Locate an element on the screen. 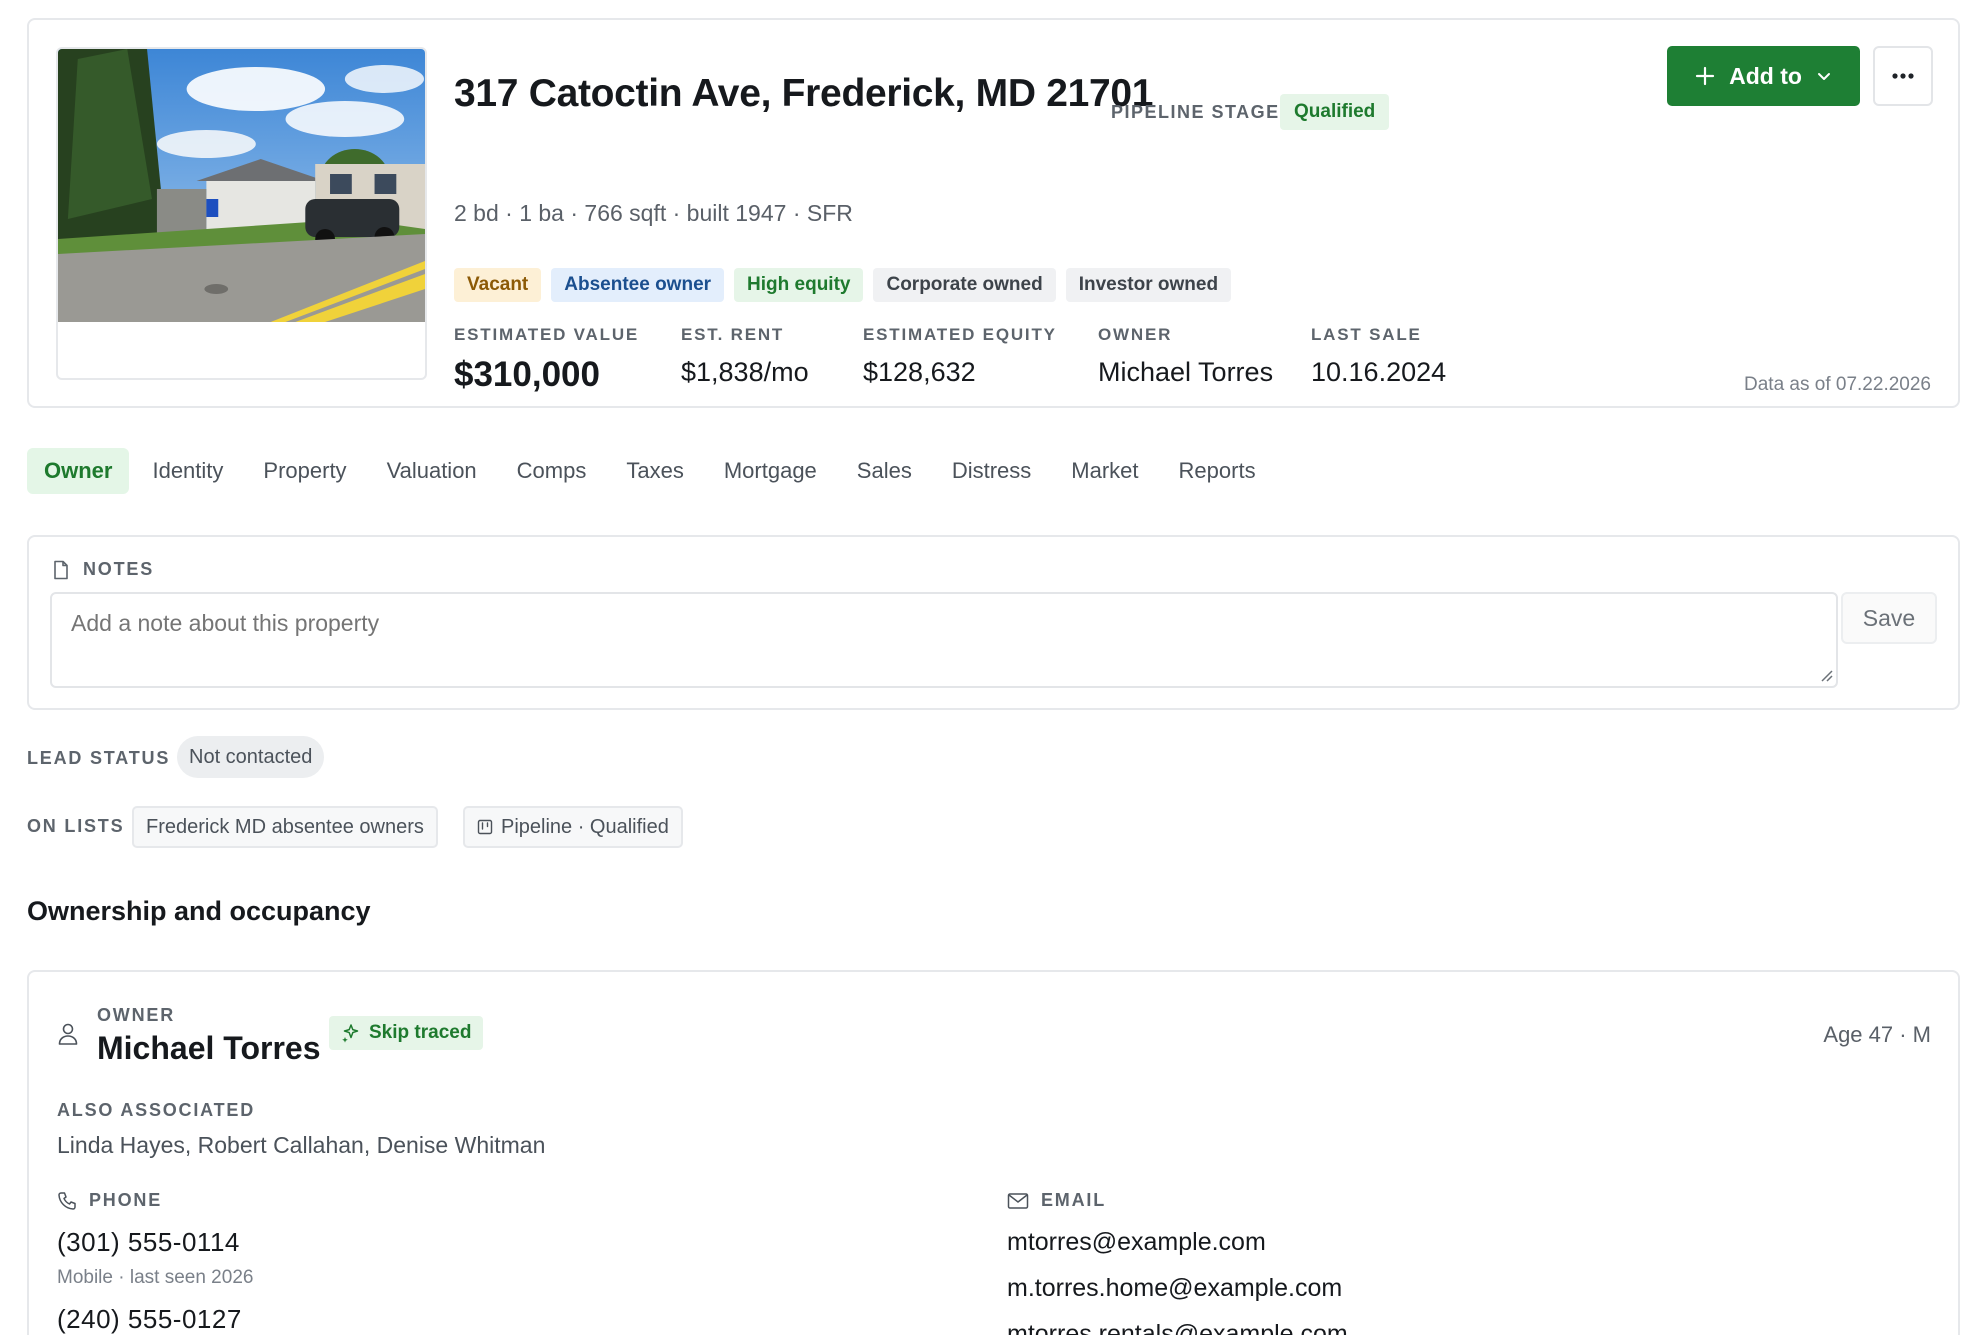 This screenshot has height=1335, width=1984. notes-card: NOTES Save is located at coordinates (993, 622).